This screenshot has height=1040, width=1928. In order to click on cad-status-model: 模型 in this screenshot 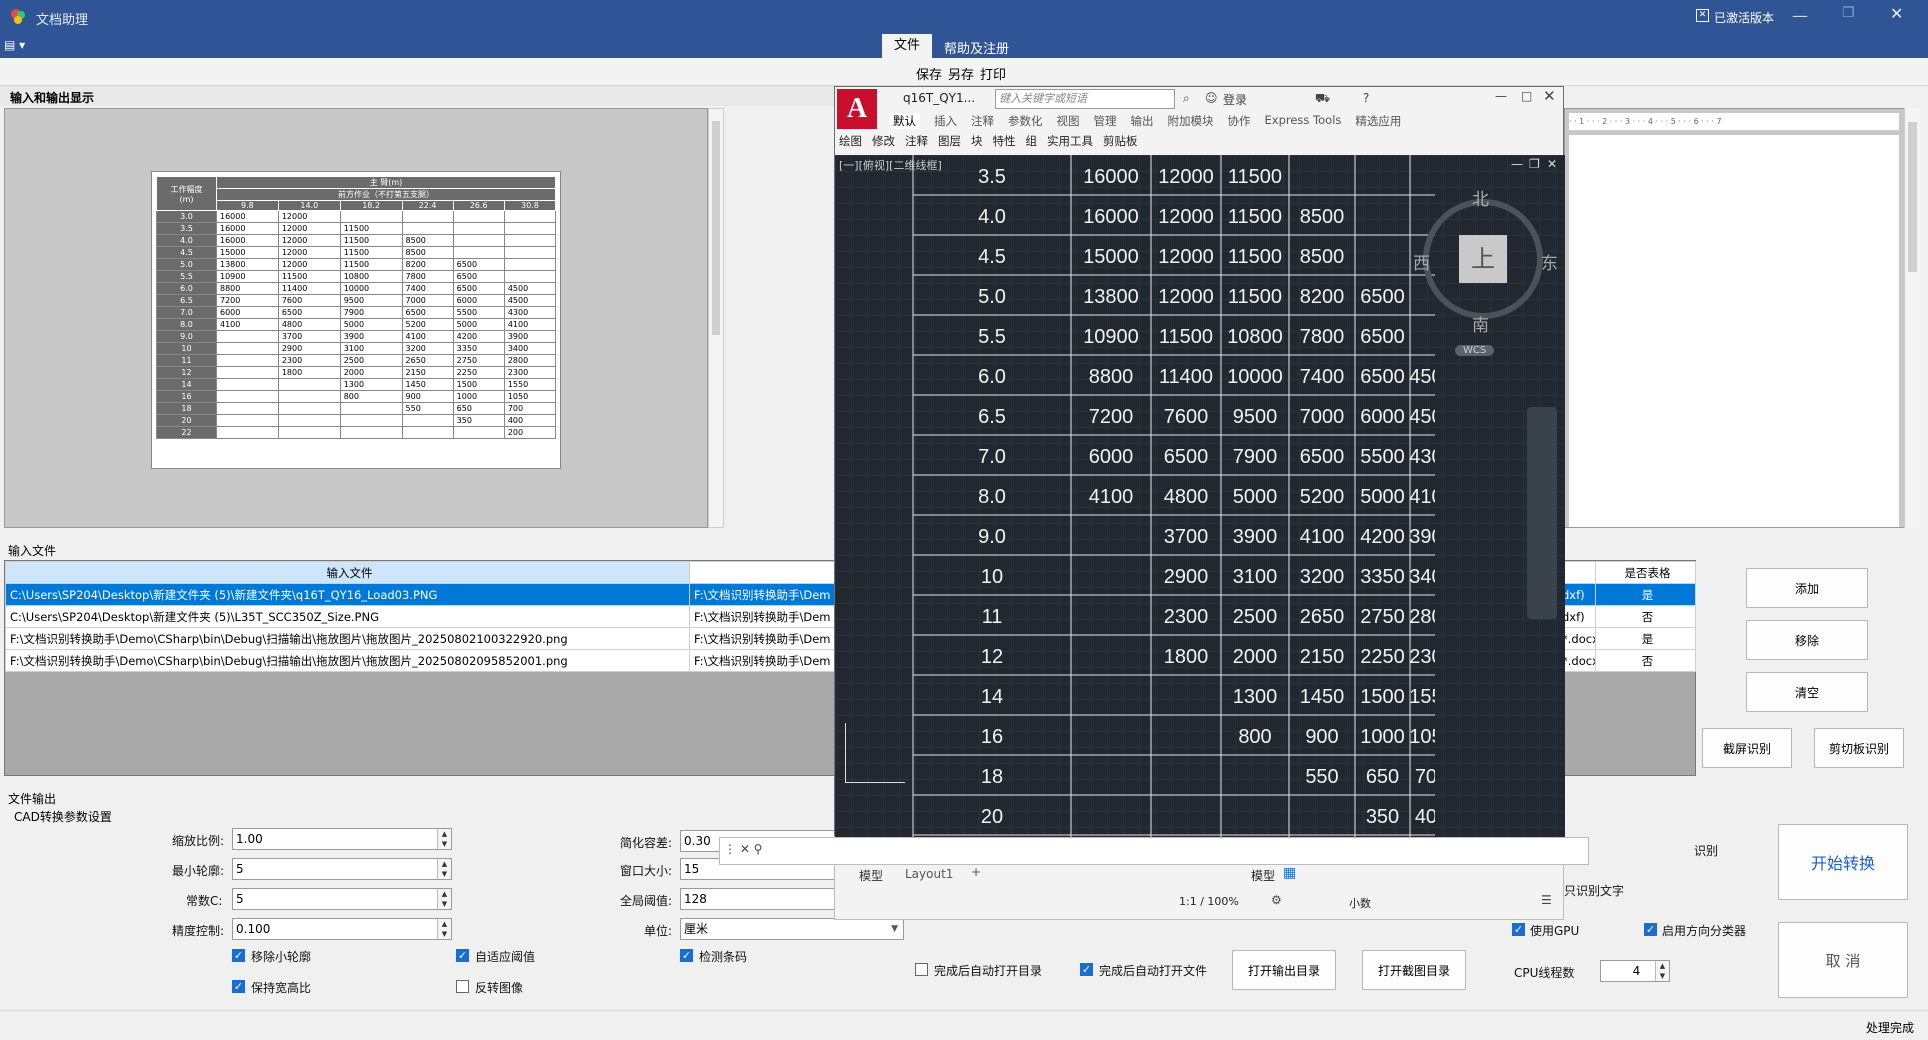, I will do `click(1263, 875)`.